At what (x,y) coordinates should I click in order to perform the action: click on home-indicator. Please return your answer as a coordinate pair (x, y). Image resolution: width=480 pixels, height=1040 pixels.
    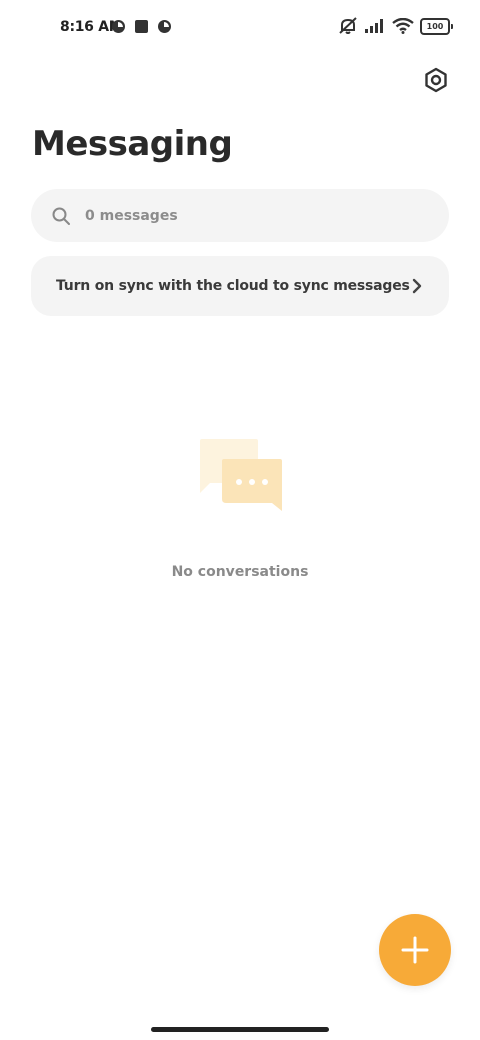
    Looking at the image, I should click on (240, 1029).